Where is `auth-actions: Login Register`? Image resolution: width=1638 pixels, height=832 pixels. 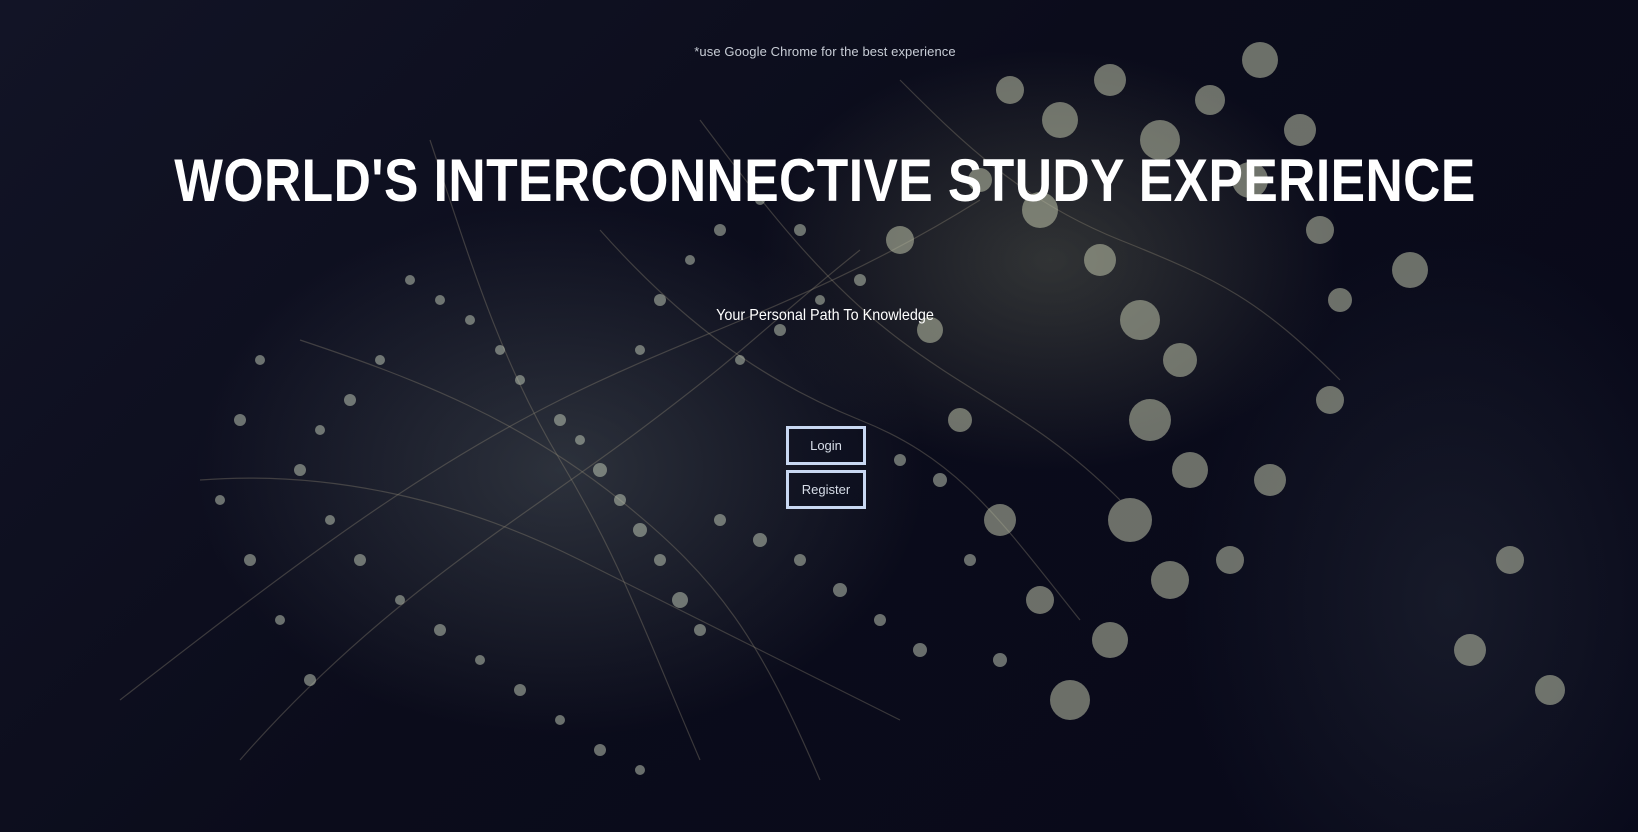 auth-actions: Login Register is located at coordinates (826, 467).